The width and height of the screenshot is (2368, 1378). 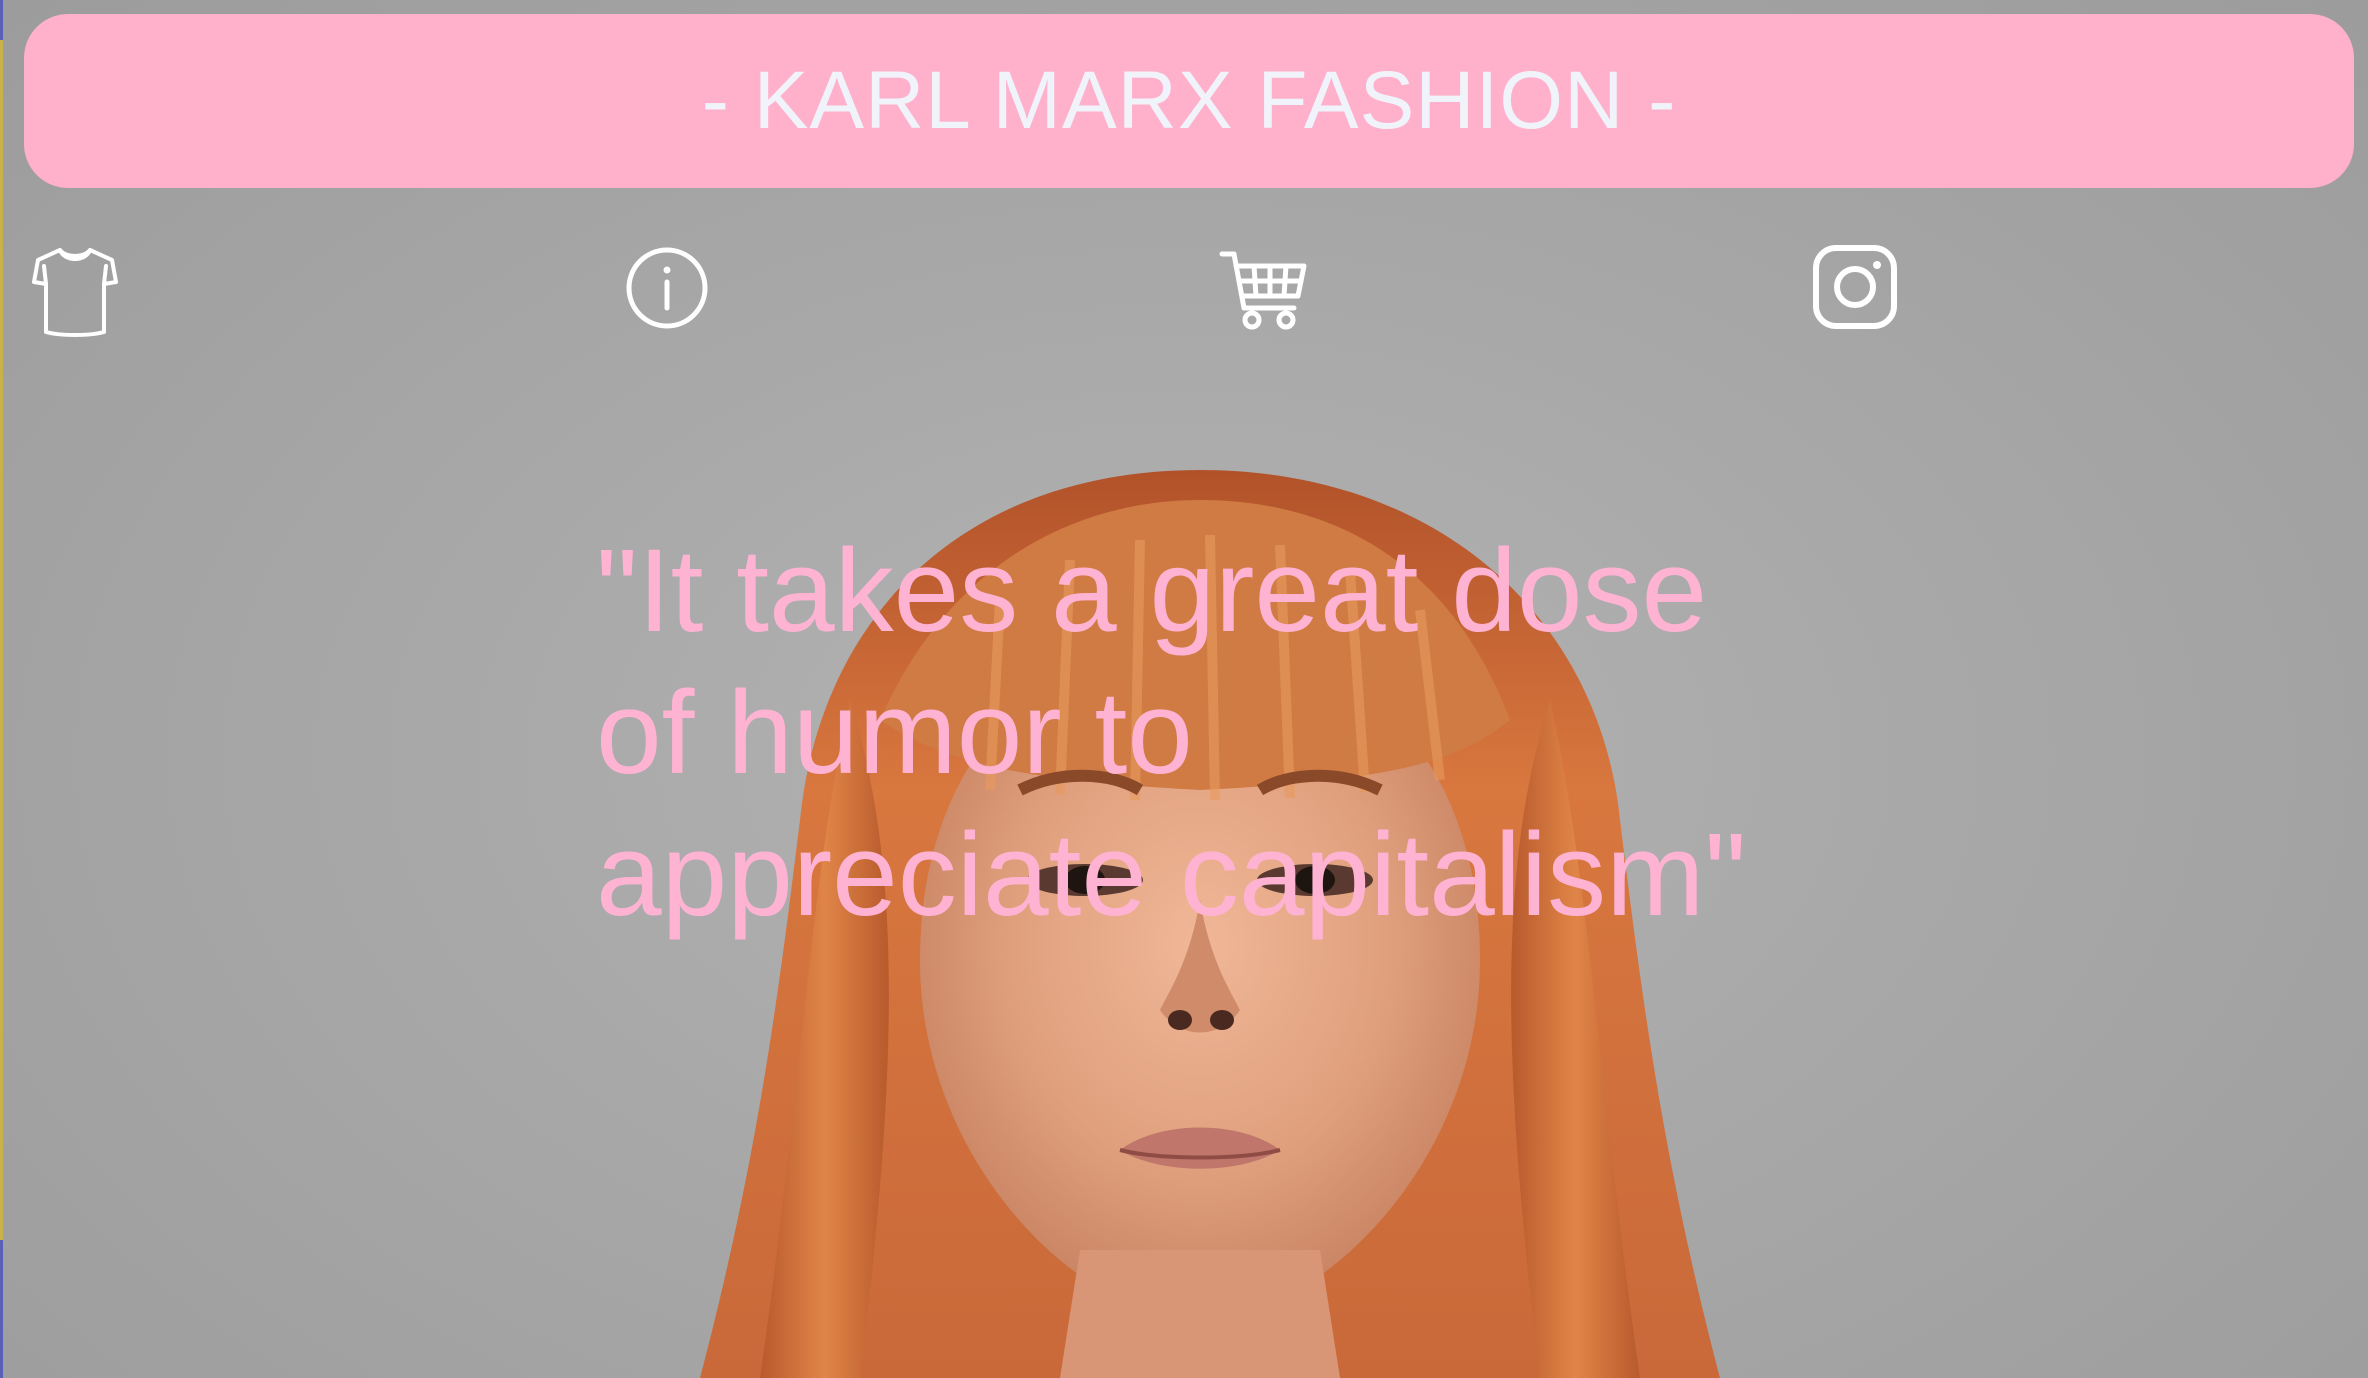 I want to click on shopping-cart-icon, so click(x=1263, y=292).